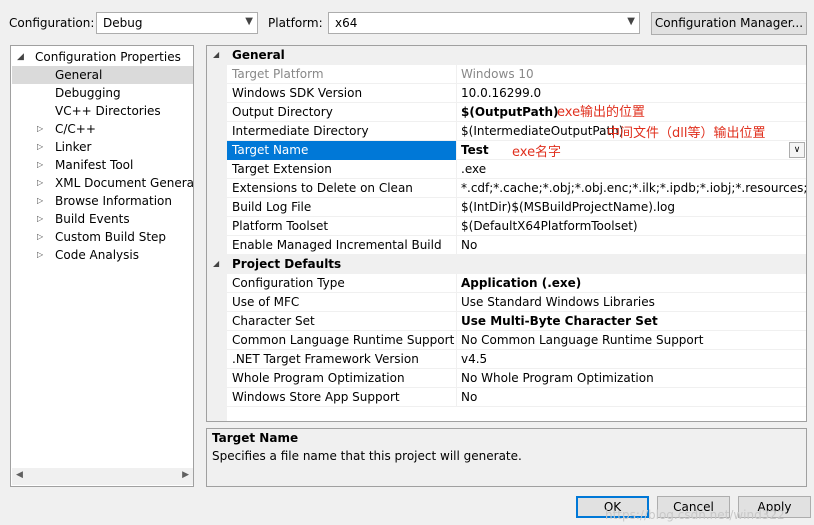 This screenshot has height=525, width=814. Describe the element at coordinates (288, 283) in the screenshot. I see `property-name: Configuration Type` at that location.